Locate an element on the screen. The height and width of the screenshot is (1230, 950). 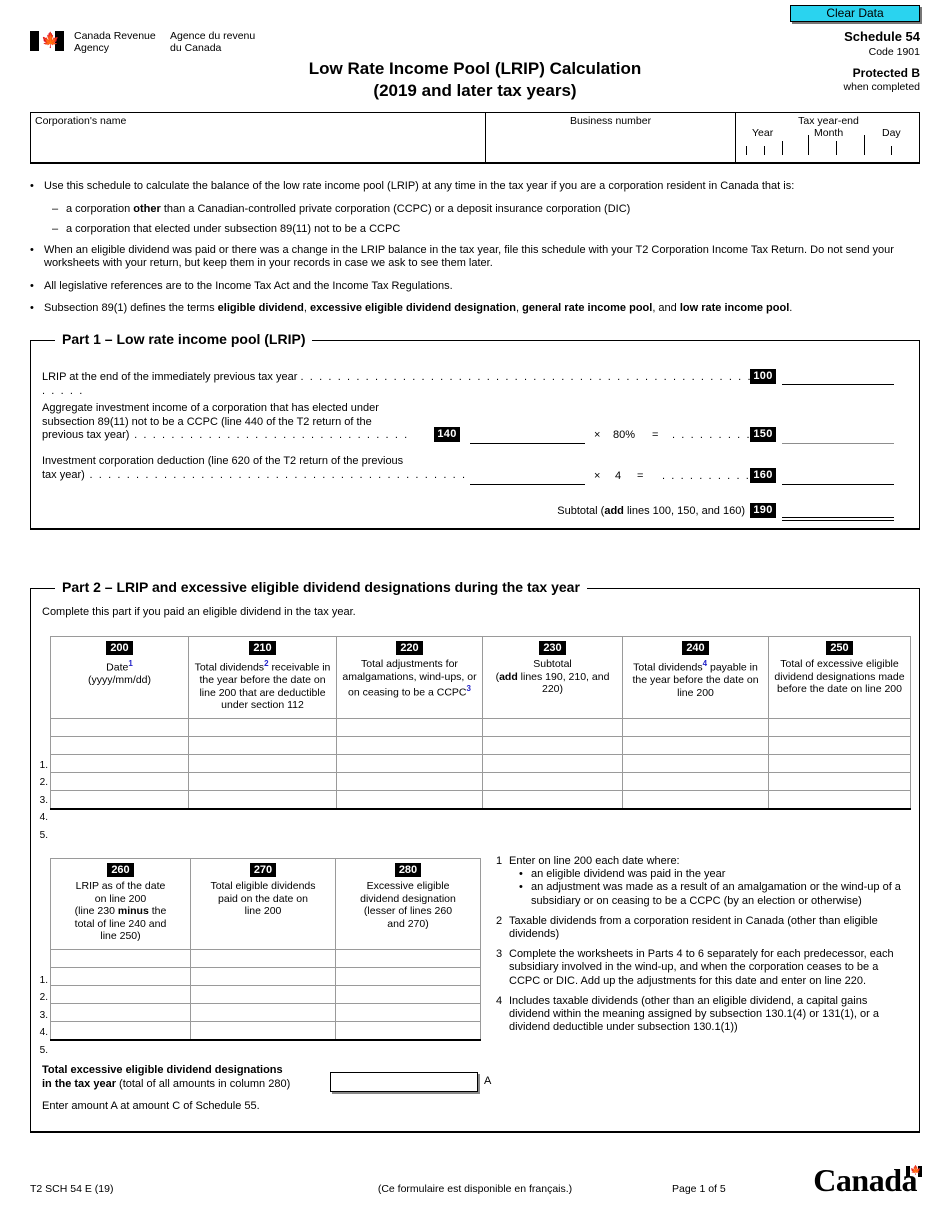
line-code-230: 230 is located at coordinates (552, 648).